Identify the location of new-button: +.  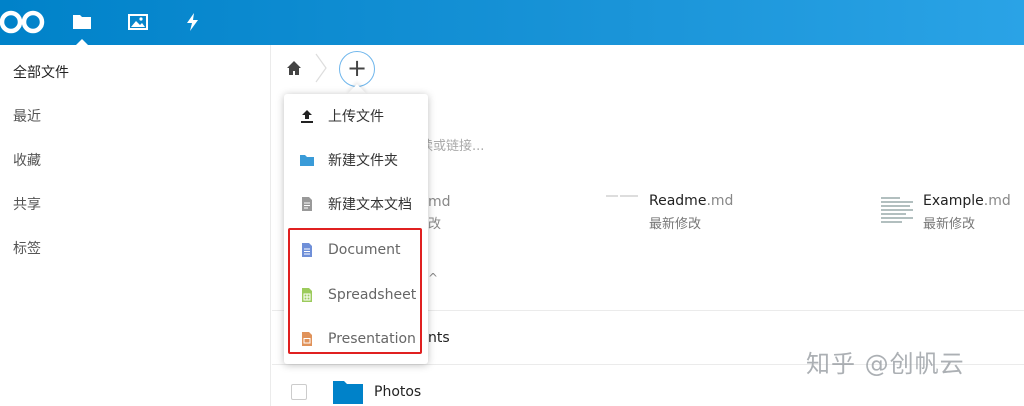
(357, 69).